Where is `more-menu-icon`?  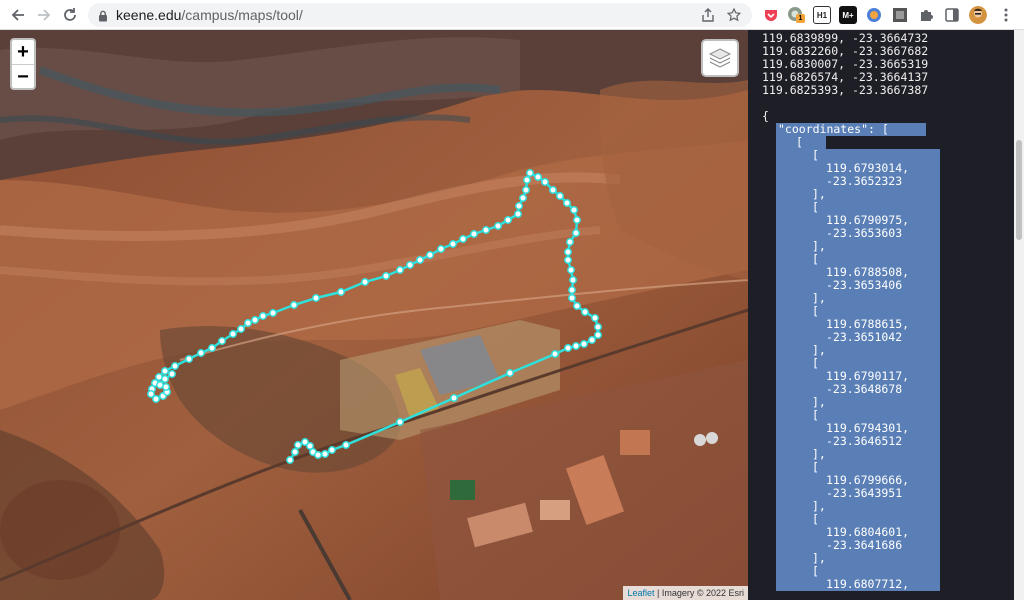
more-menu-icon is located at coordinates (1006, 15).